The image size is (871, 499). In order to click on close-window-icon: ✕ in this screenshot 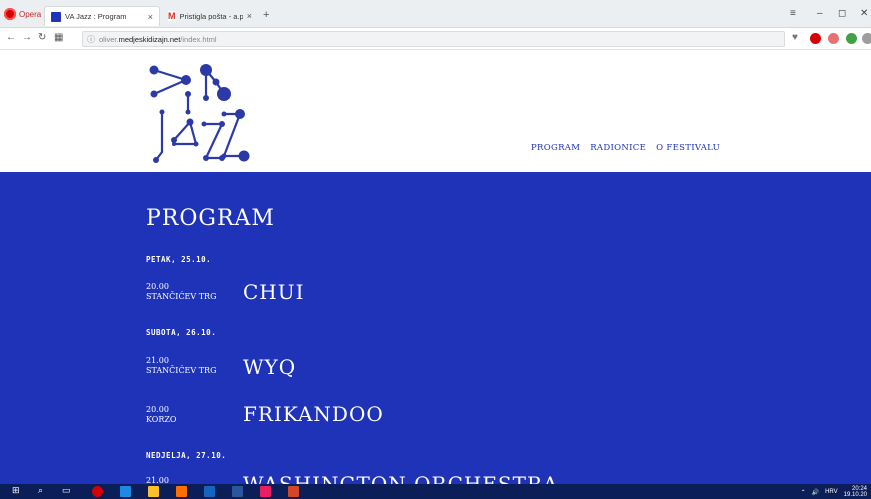, I will do `click(864, 13)`.